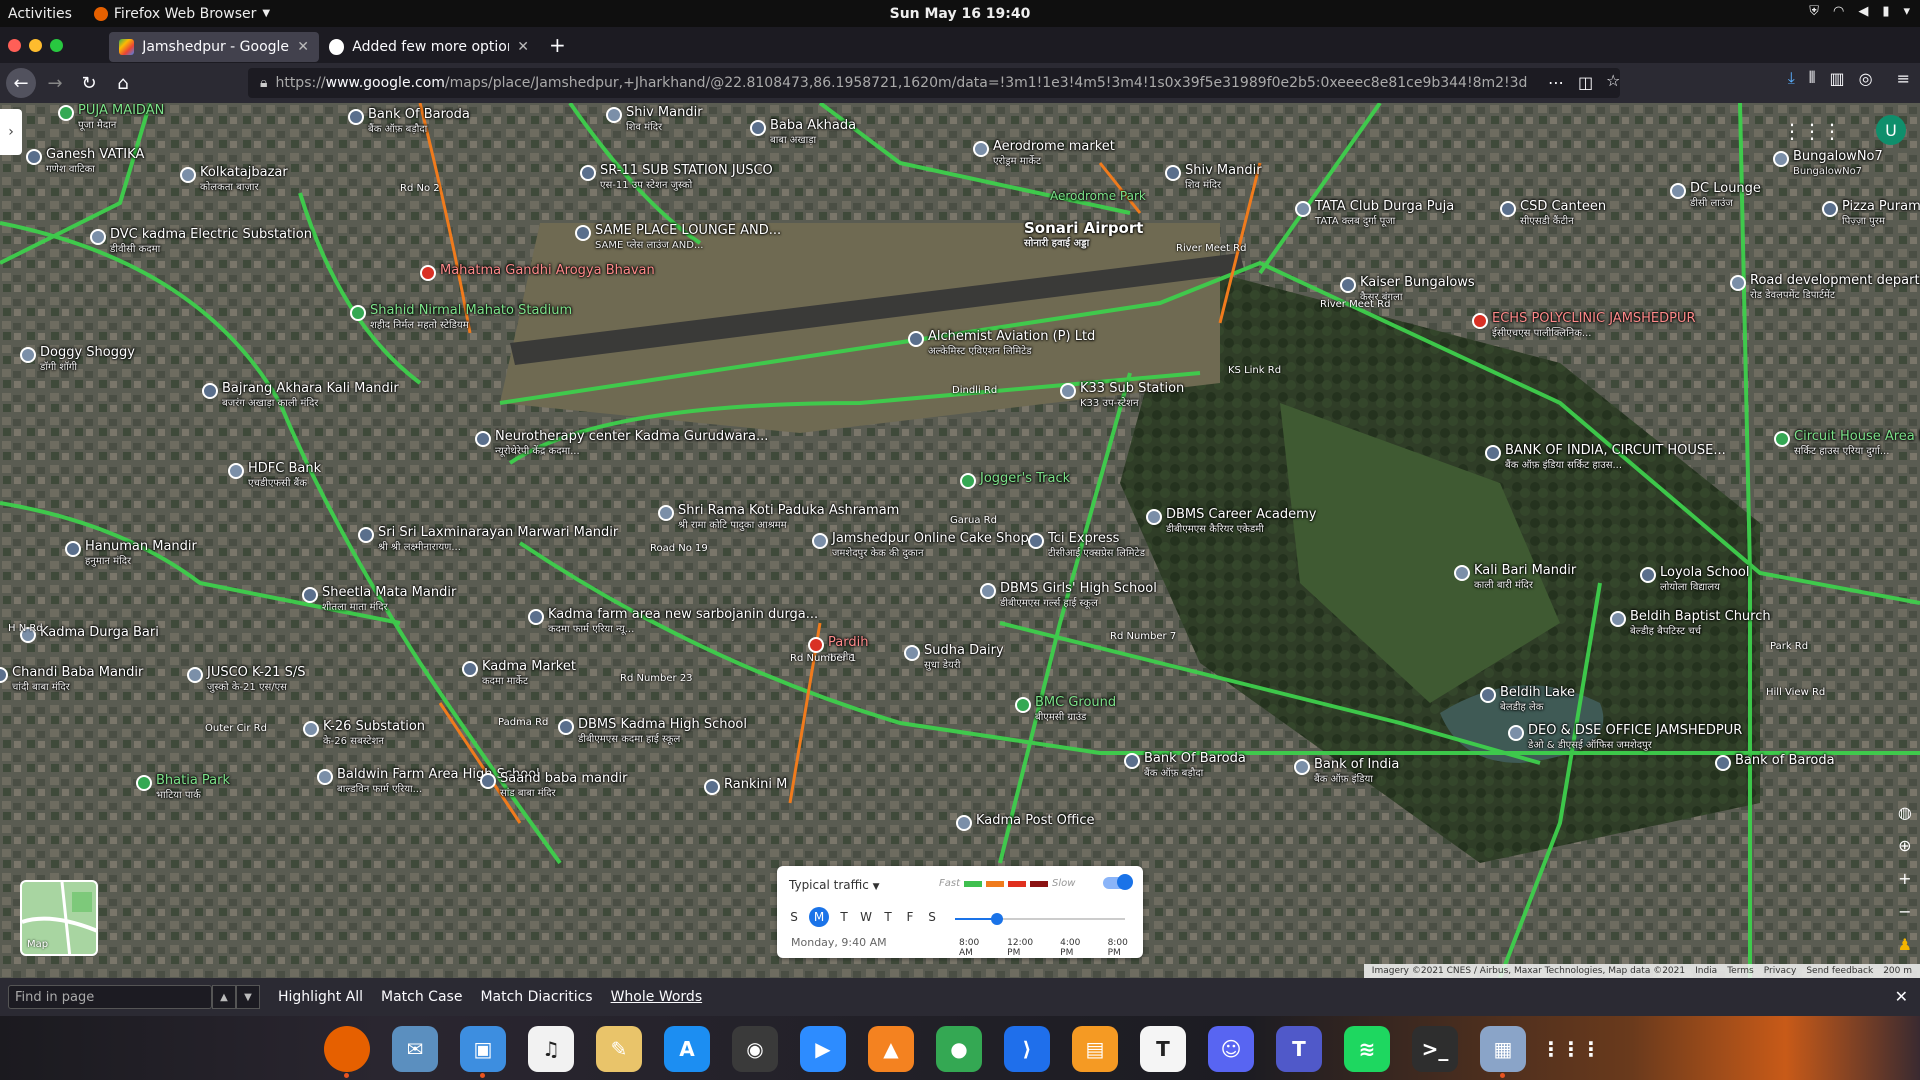  What do you see at coordinates (819, 917) in the screenshot?
I see `day-option: M` at bounding box center [819, 917].